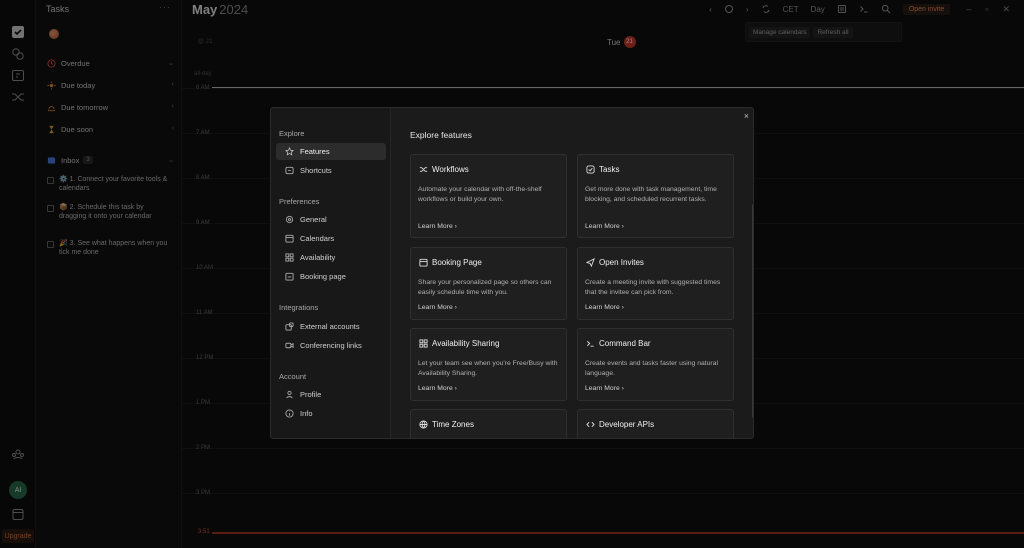  I want to click on section-title-explore: Explore, so click(292, 133).